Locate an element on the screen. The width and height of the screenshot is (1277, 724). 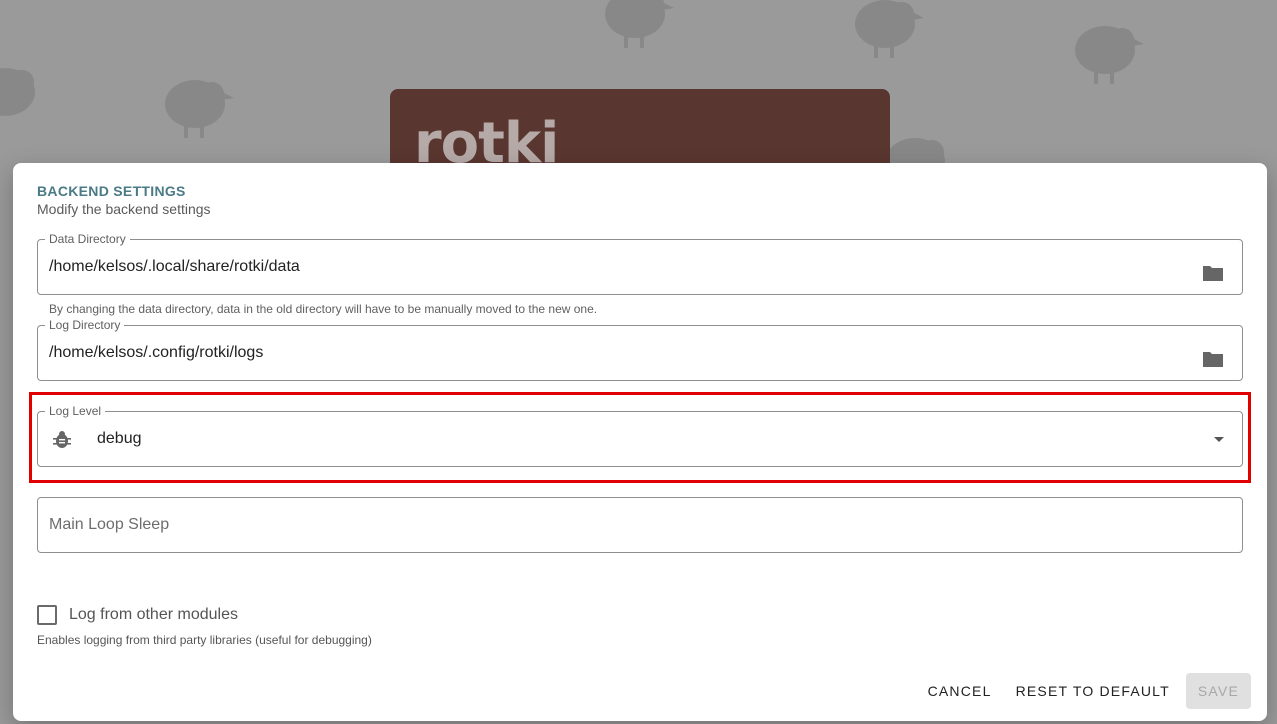
main-loop-sleep-field: Main Loop Sleep is located at coordinates (640, 525).